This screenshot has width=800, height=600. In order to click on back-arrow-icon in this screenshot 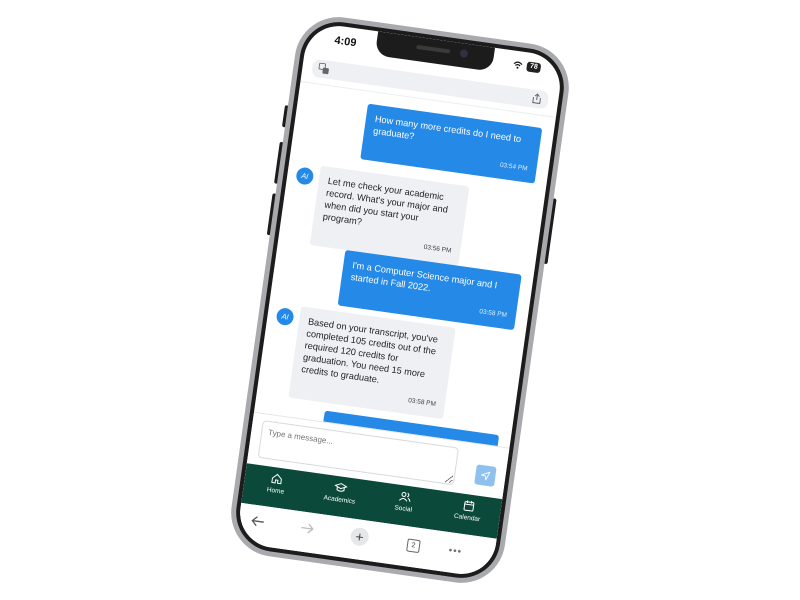, I will do `click(258, 521)`.